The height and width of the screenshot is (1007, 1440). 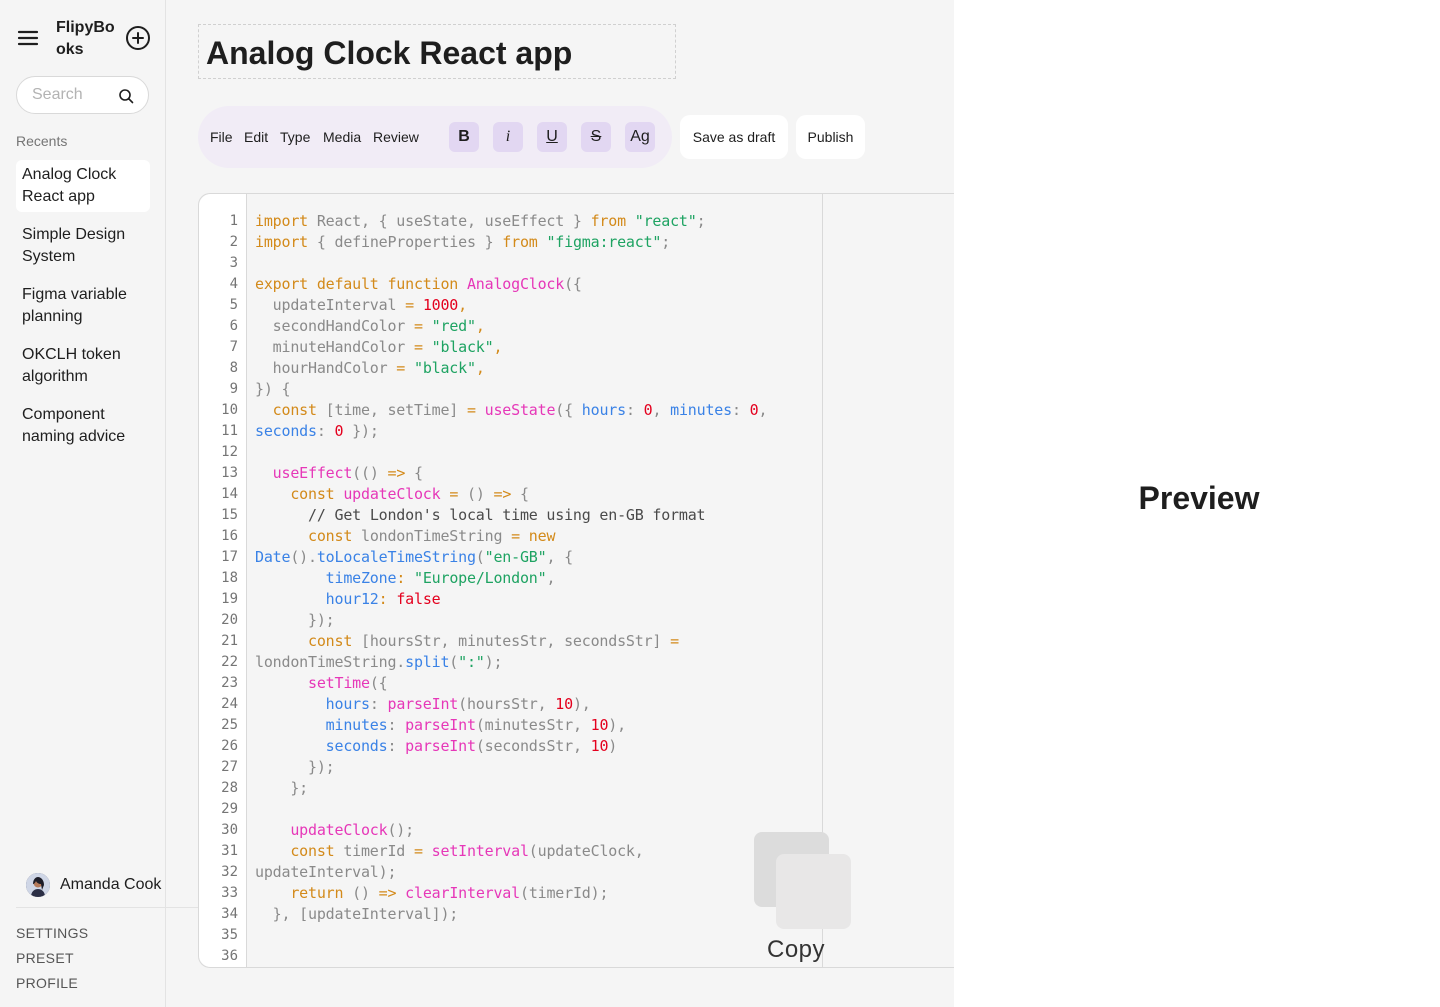 What do you see at coordinates (414, 557) in the screenshot?
I see `code-line: Date().toLocaleTimeString("en-GB", {` at bounding box center [414, 557].